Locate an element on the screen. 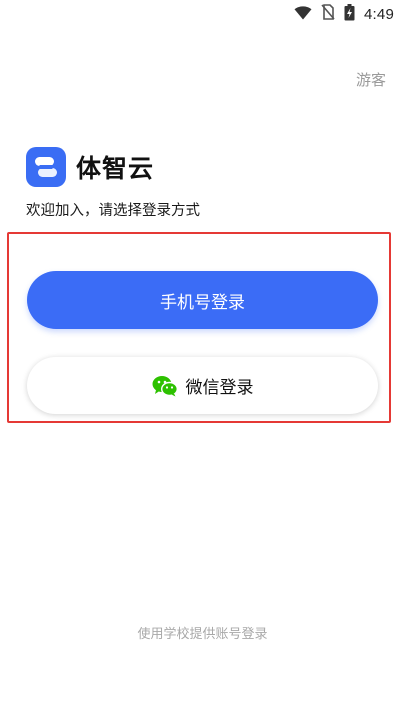 This screenshot has width=405, height=720. brand-header: 体智云 is located at coordinates (90, 167).